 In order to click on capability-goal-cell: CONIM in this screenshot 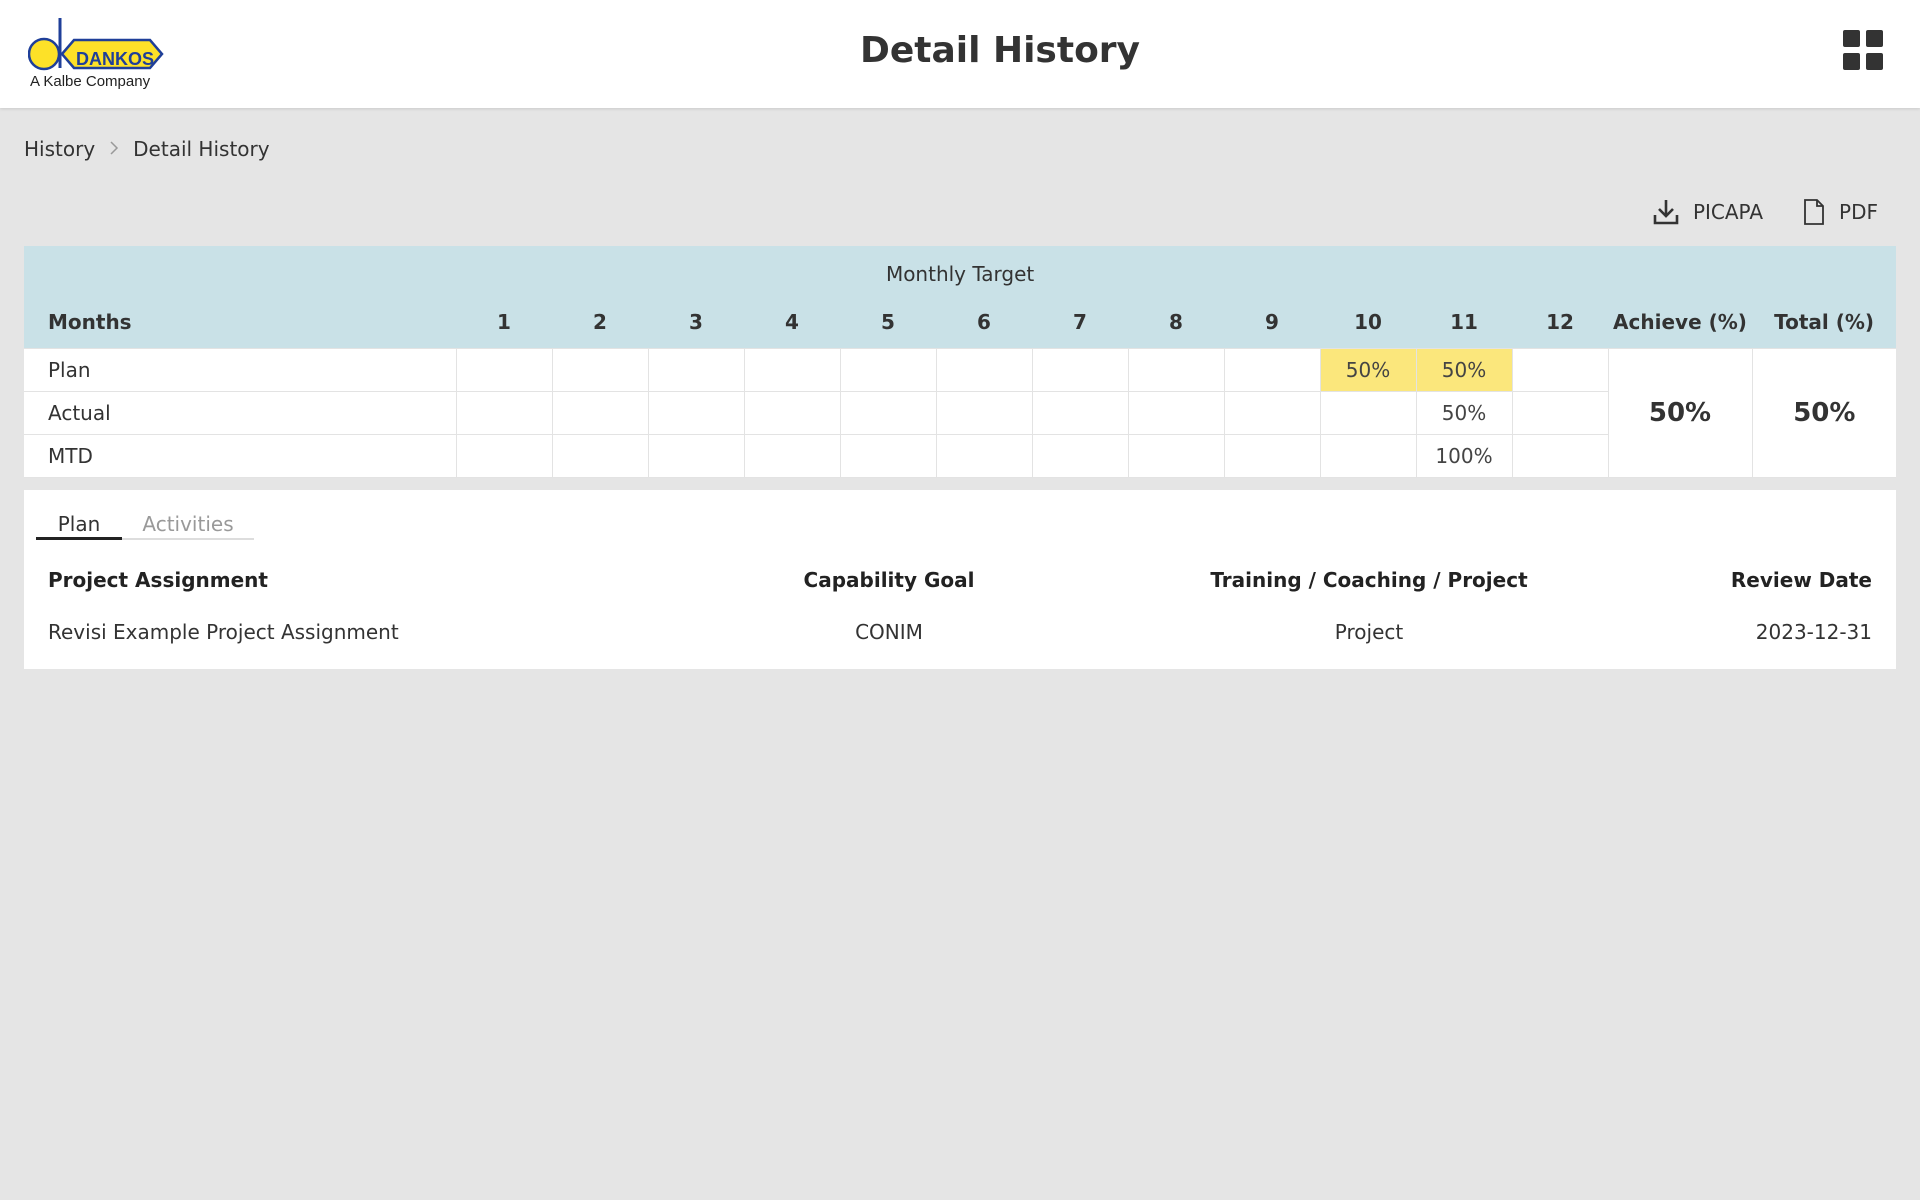, I will do `click(889, 632)`.